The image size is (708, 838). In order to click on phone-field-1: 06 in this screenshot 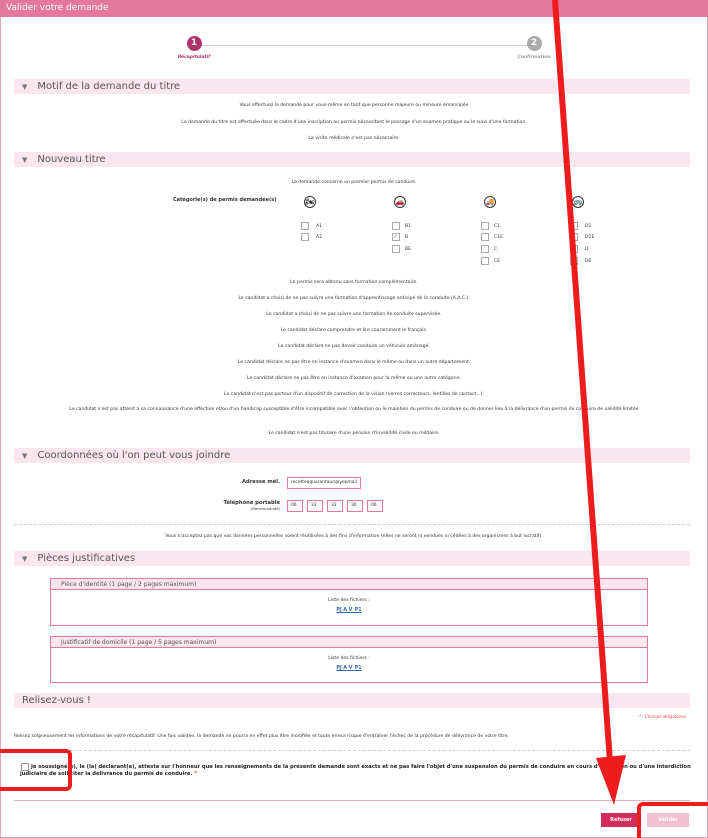, I will do `click(295, 506)`.